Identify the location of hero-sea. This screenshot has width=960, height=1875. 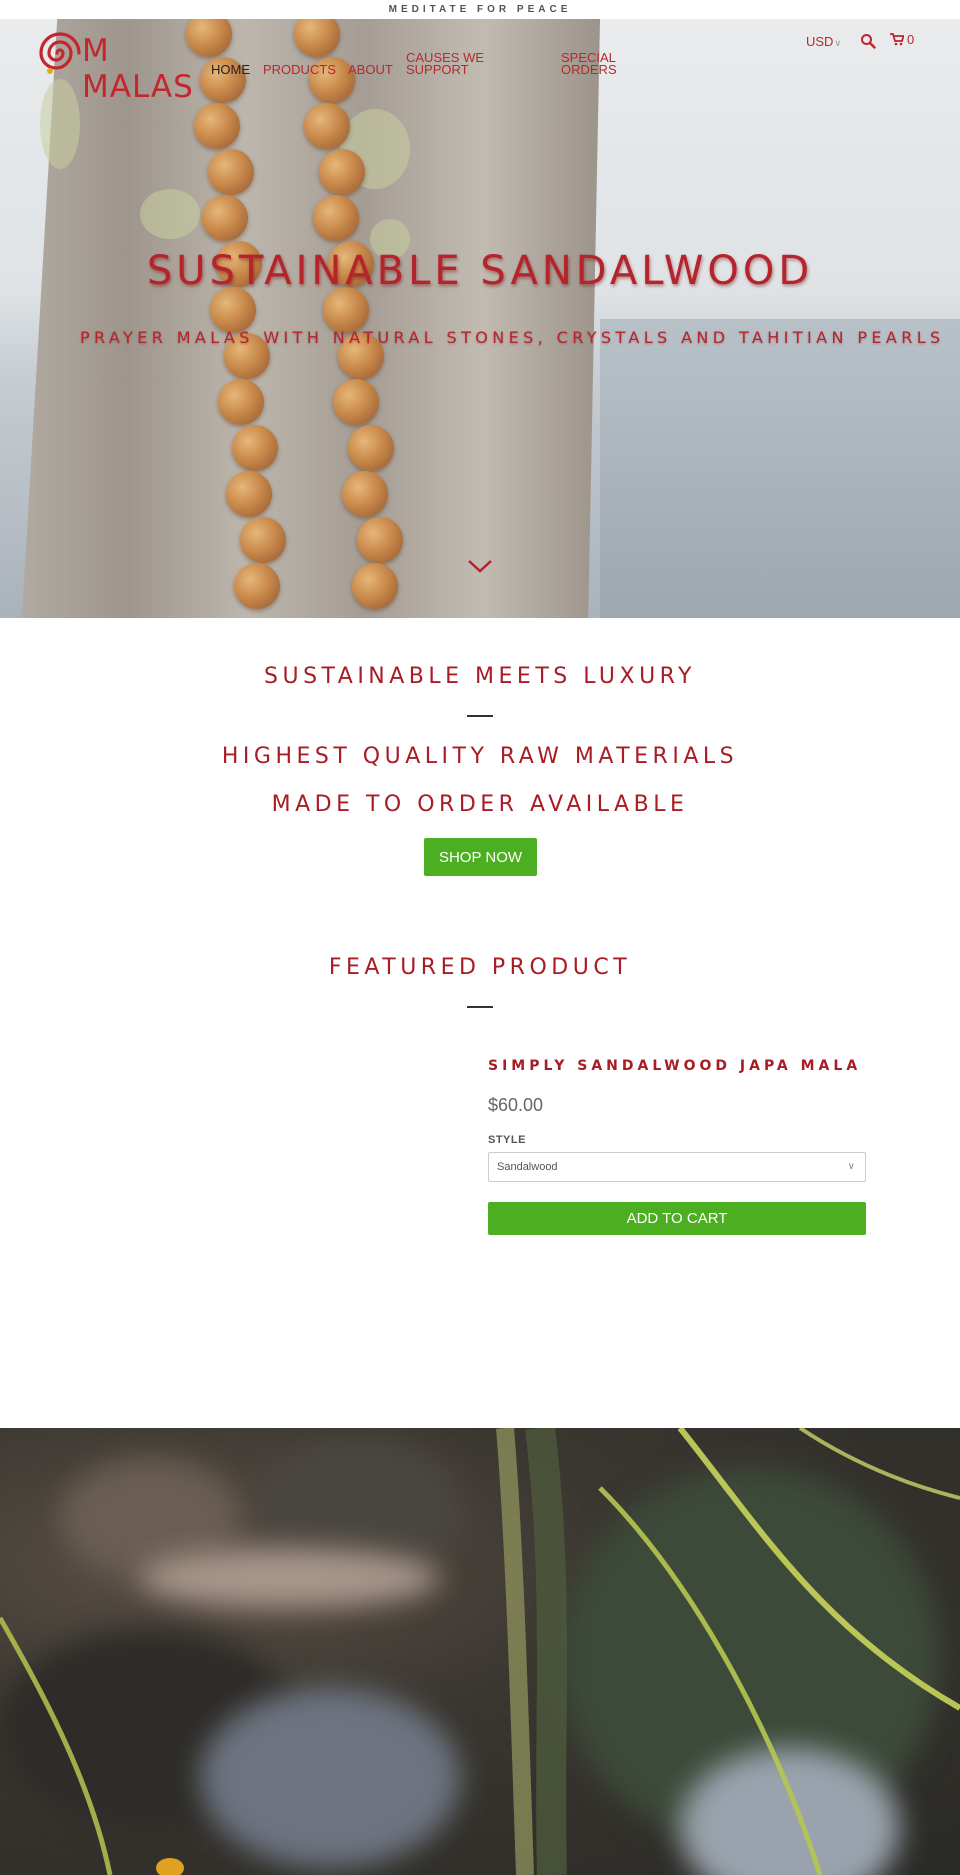
(780, 468).